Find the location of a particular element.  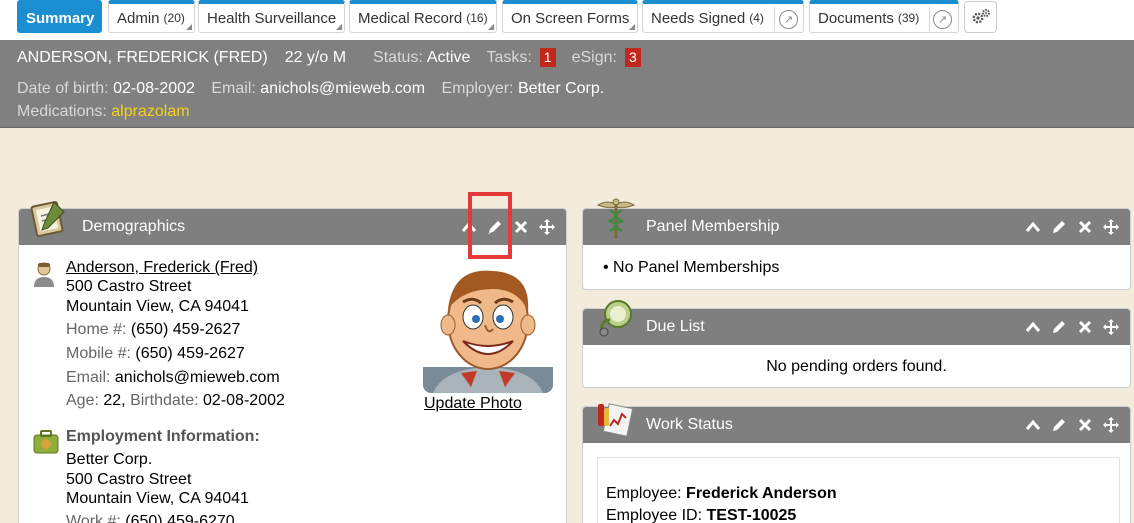

update-photo-link: Update Photo is located at coordinates (473, 403).